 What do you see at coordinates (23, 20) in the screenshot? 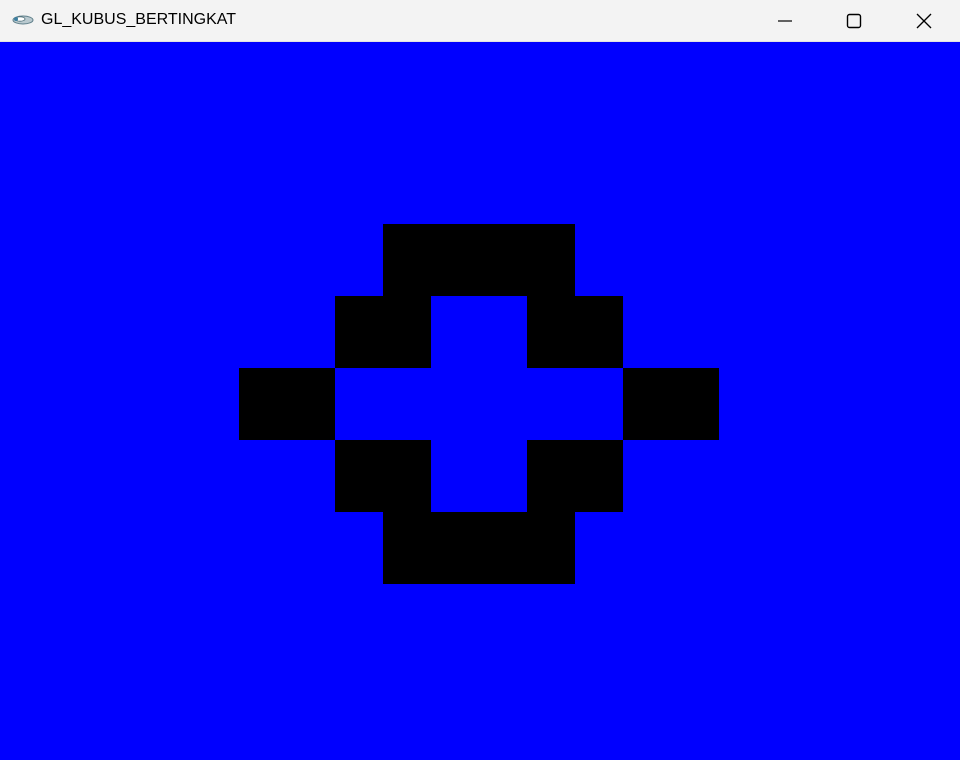
I see `app-icon` at bounding box center [23, 20].